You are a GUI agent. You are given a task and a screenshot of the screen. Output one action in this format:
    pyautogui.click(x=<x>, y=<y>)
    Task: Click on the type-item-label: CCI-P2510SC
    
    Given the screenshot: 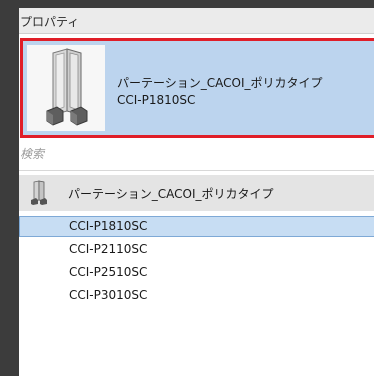 What is the action you would take?
    pyautogui.click(x=108, y=272)
    